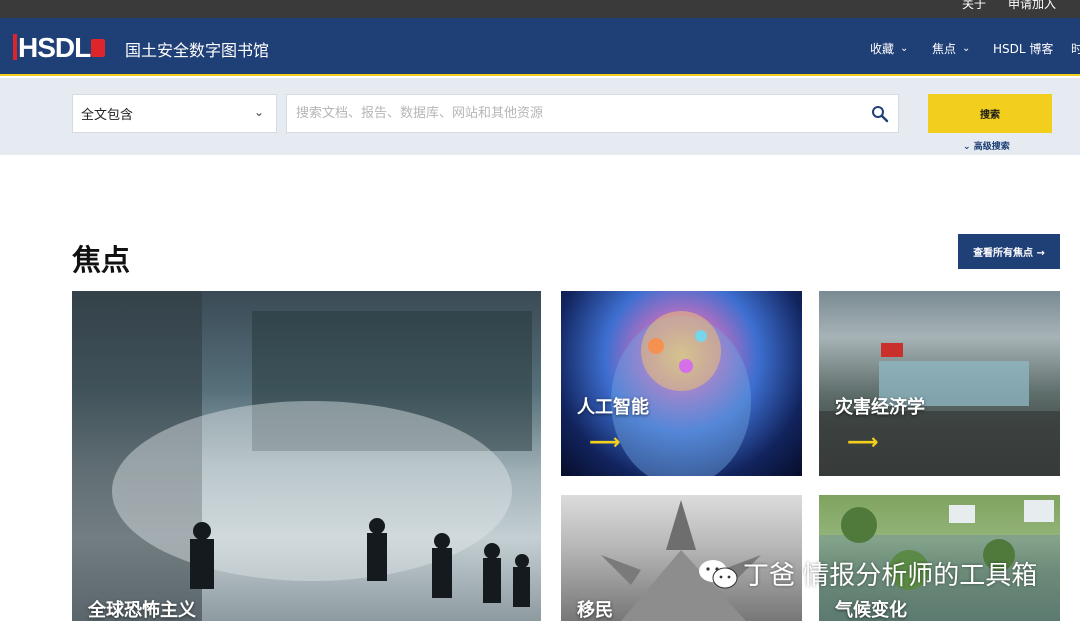 This screenshot has height=621, width=1080. I want to click on section-title: 焦点, so click(101, 260).